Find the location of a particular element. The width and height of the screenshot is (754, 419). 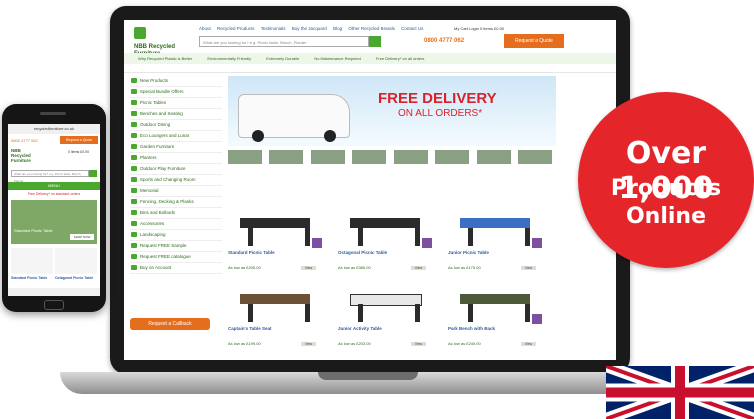

sidebar-item: Request FREE catalogue is located at coordinates (176, 257).